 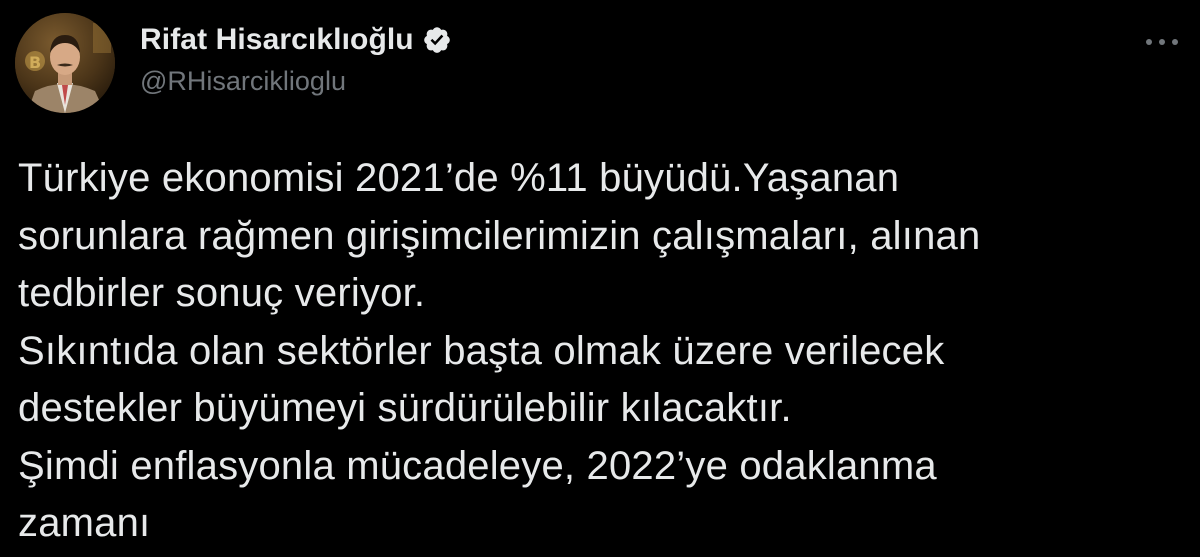 I want to click on name-row: Rifat Hisarcıklıoğlu, so click(x=296, y=40).